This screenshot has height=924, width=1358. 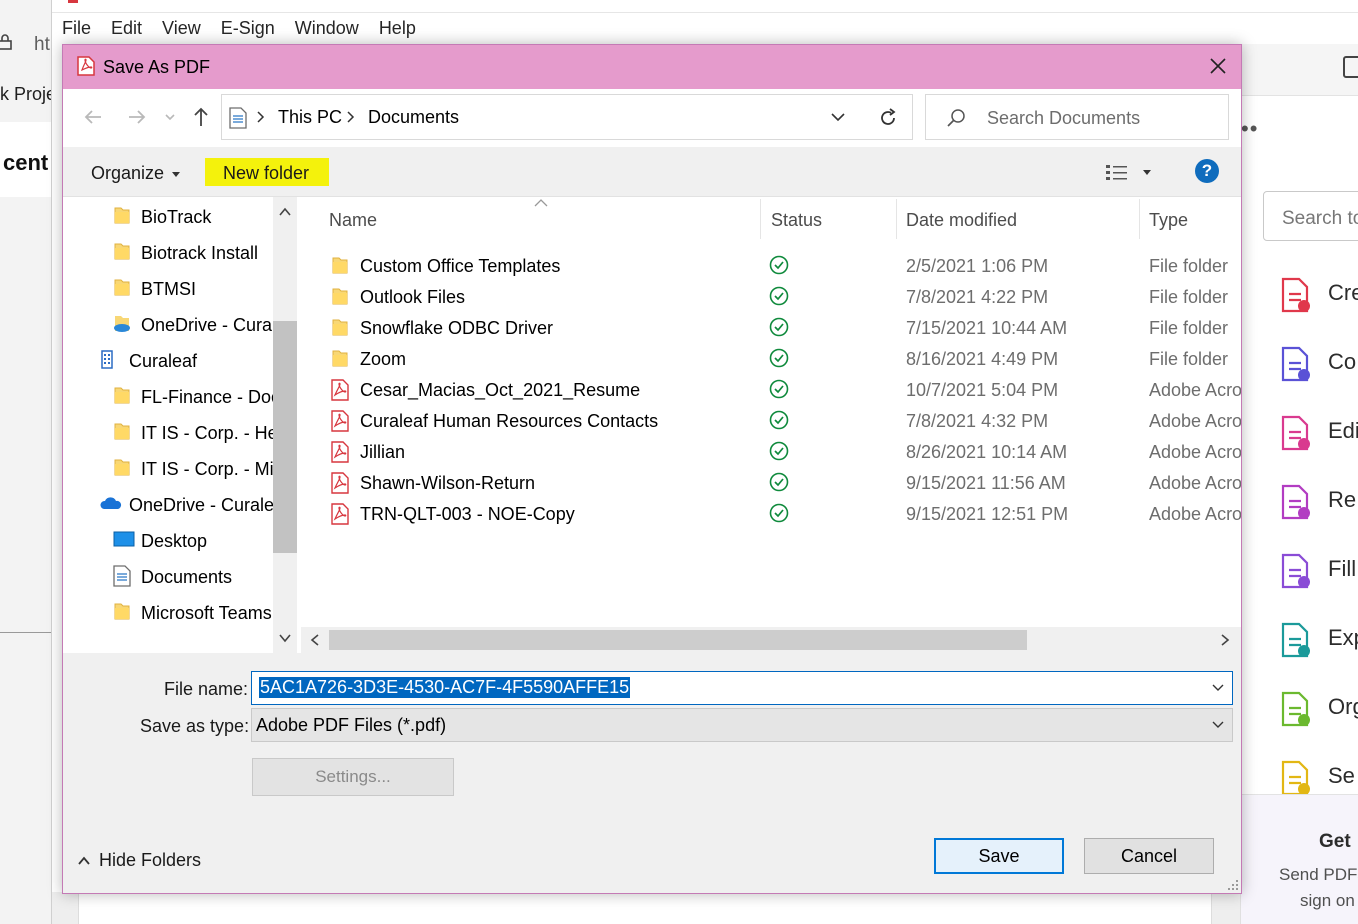 I want to click on scroll-left-icon, so click(x=315, y=640).